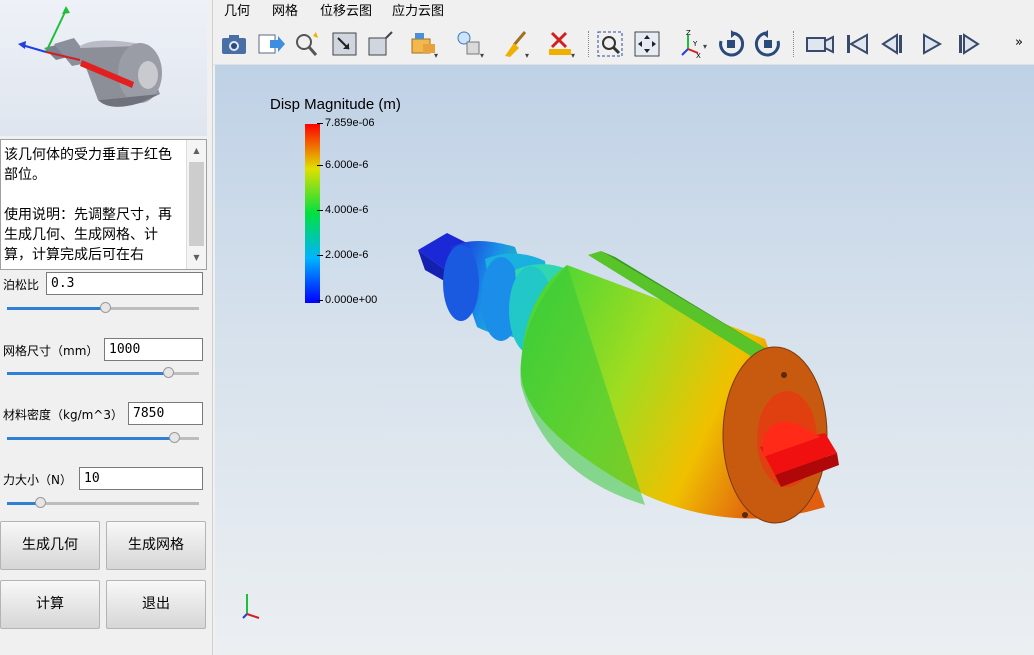 Image resolution: width=1034 pixels, height=655 pixels. Describe the element at coordinates (156, 545) in the screenshot. I see `gen-mesh-button: 生成网格` at that location.